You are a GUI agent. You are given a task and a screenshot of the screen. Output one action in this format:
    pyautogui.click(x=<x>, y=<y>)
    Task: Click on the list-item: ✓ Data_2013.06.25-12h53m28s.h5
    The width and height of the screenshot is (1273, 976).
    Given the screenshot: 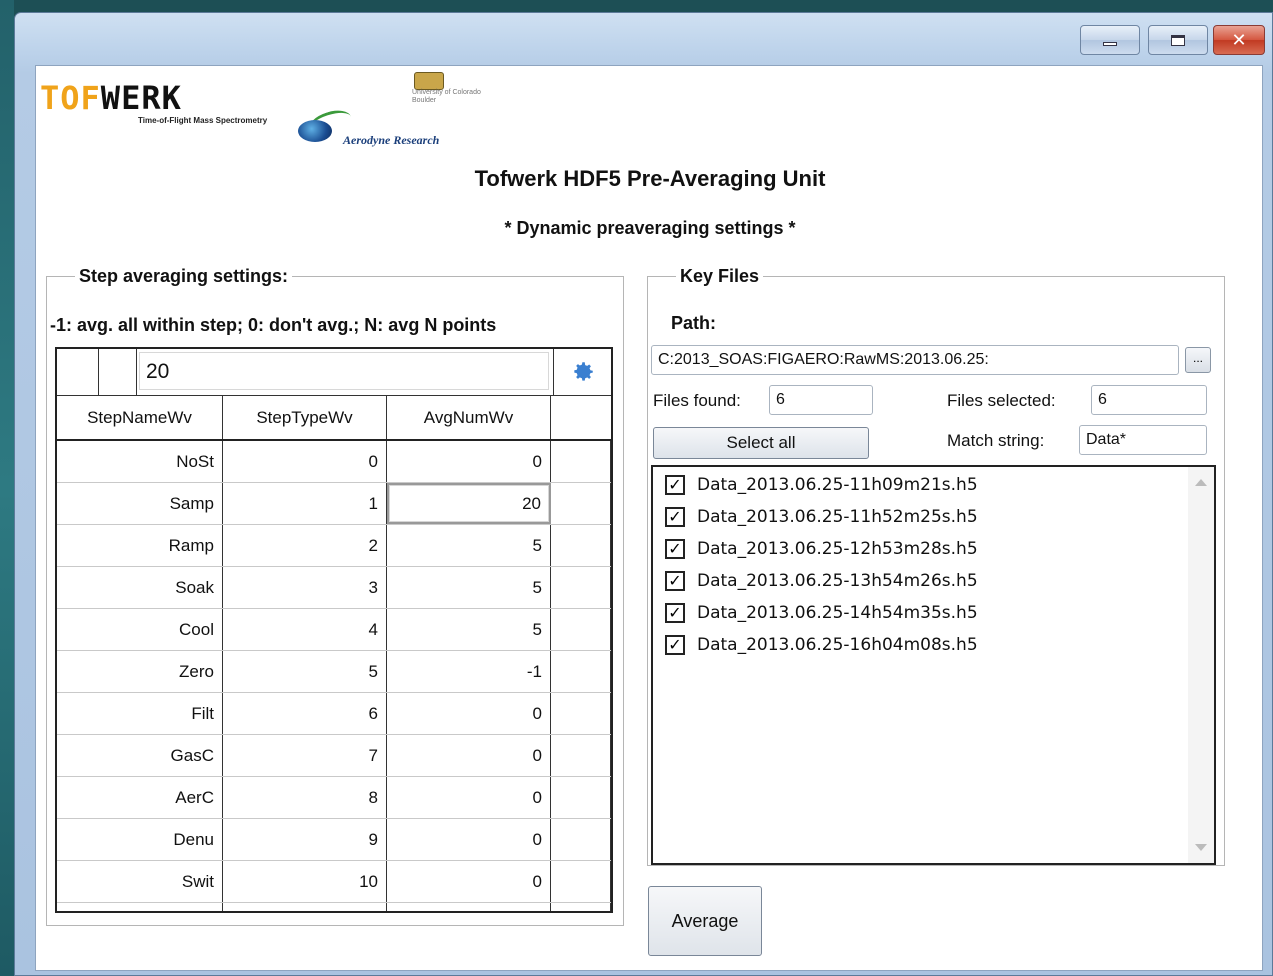 What is the action you would take?
    pyautogui.click(x=821, y=549)
    